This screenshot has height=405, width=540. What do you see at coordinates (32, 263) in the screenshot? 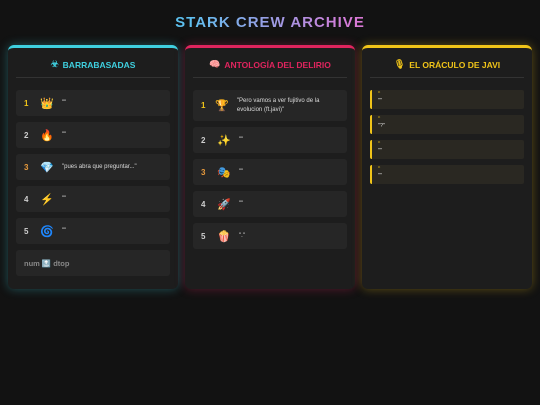
I see `footer-text-left: num` at bounding box center [32, 263].